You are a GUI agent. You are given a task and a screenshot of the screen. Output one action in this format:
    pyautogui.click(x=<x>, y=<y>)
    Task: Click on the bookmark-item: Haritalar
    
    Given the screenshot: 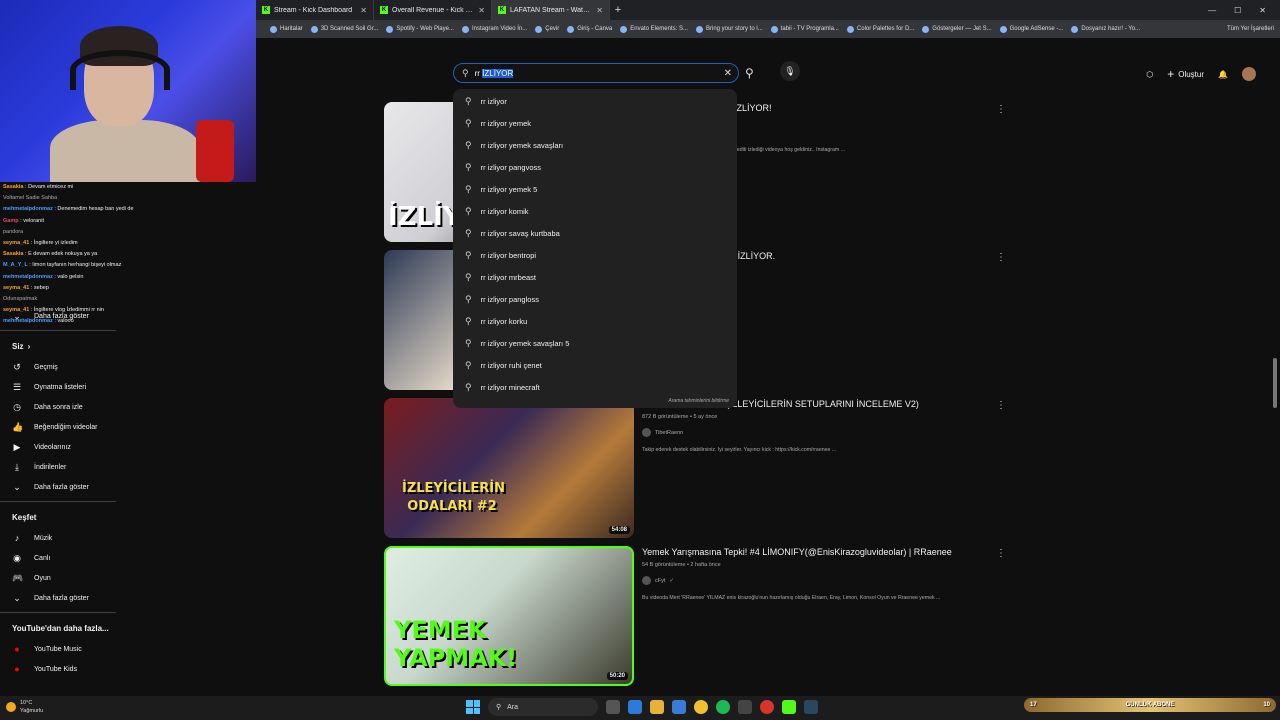 What is the action you would take?
    pyautogui.click(x=286, y=29)
    